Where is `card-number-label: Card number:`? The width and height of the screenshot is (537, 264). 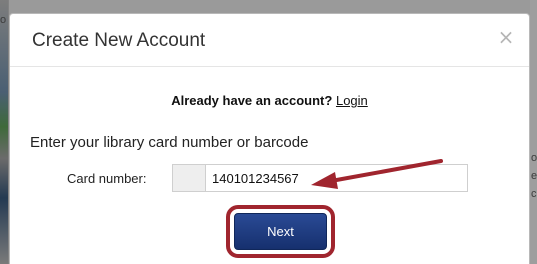
card-number-label: Card number: is located at coordinates (107, 178).